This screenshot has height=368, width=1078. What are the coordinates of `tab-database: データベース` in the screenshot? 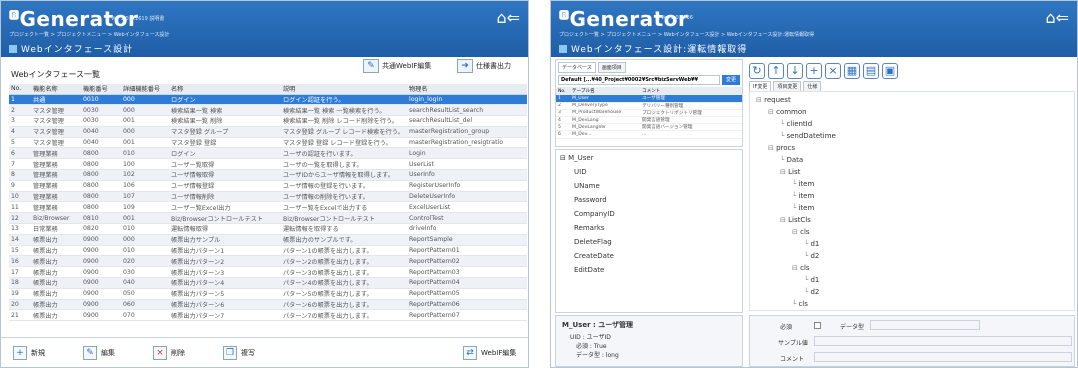 It's located at (577, 67).